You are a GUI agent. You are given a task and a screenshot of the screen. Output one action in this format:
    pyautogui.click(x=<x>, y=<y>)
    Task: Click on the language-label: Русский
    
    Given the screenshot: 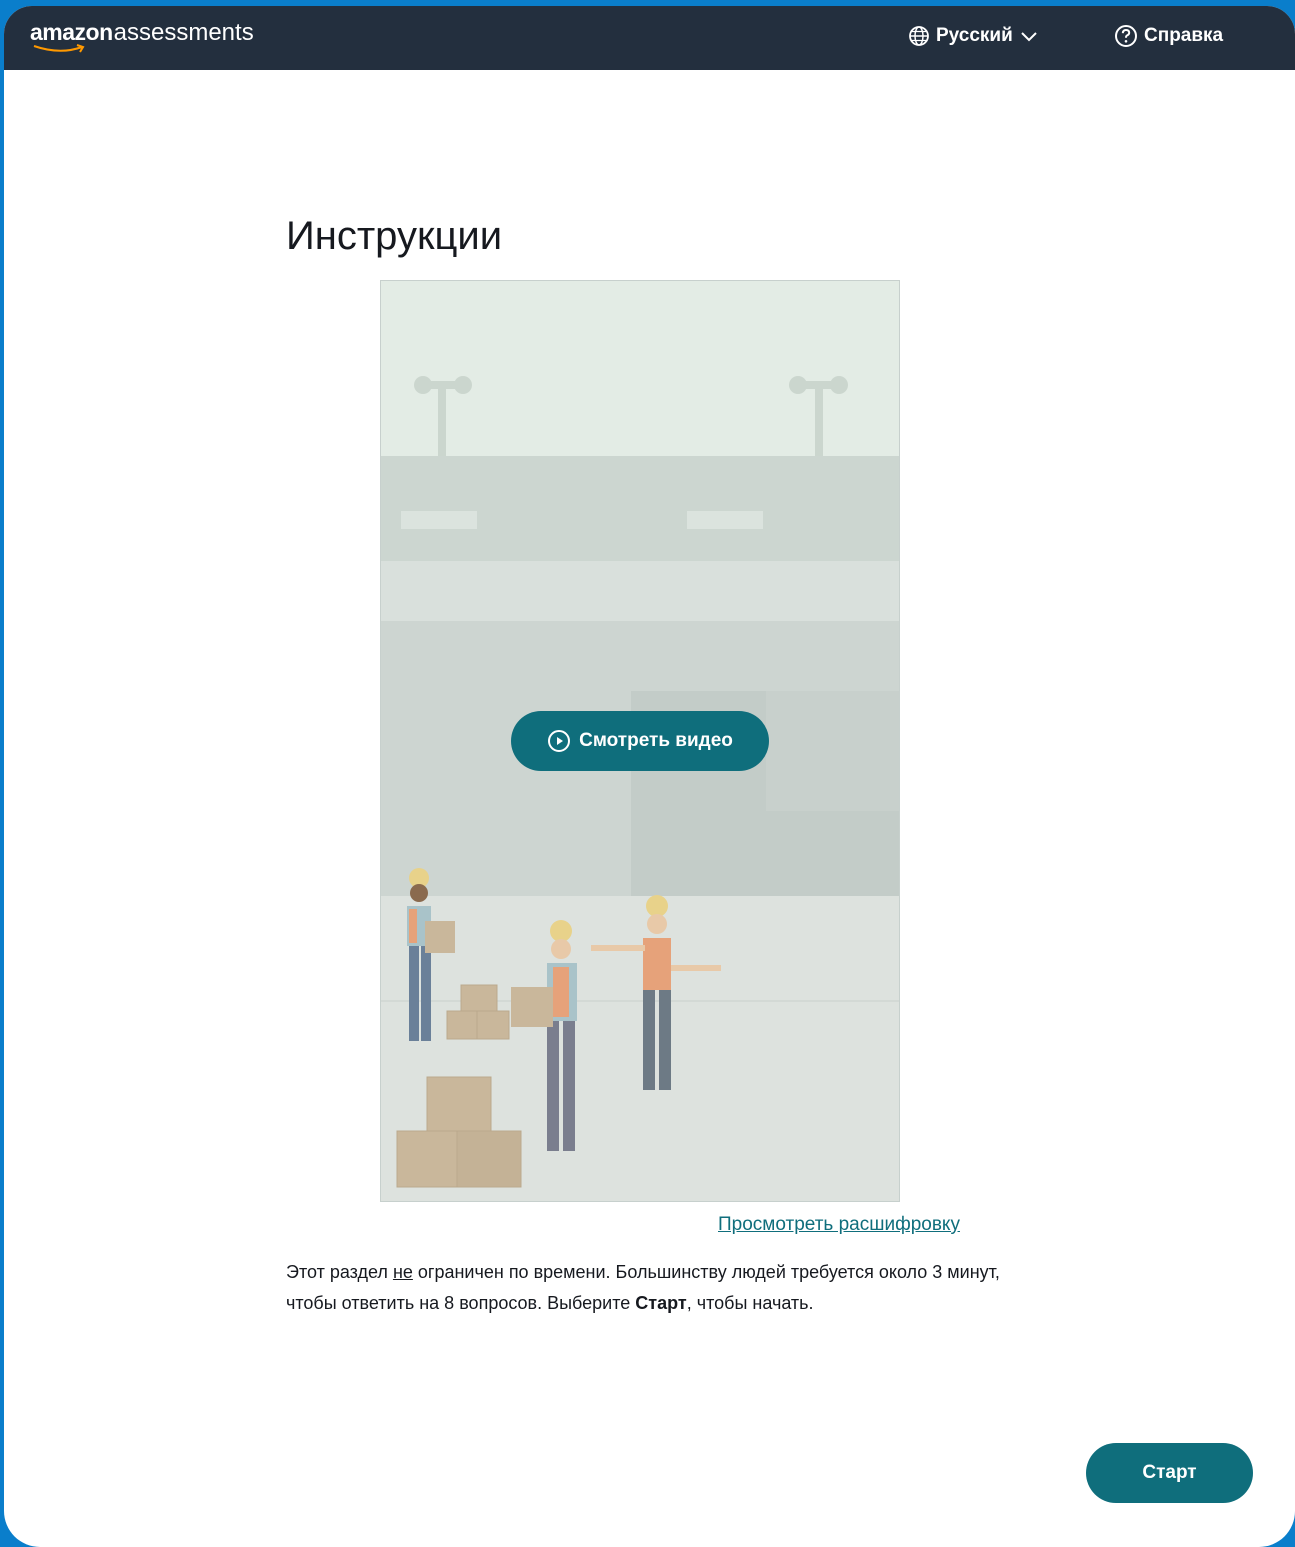 What is the action you would take?
    pyautogui.click(x=974, y=35)
    